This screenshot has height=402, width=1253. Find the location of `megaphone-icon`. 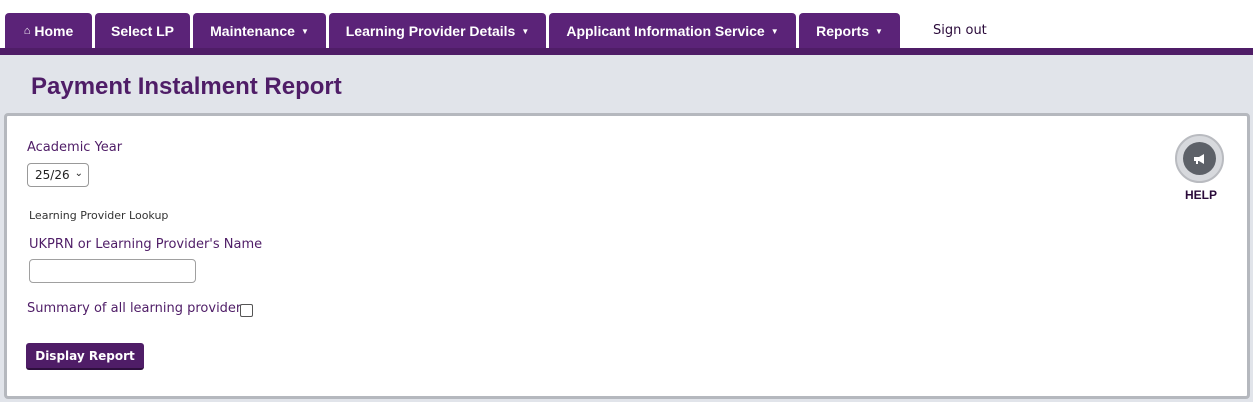

megaphone-icon is located at coordinates (1198, 158).